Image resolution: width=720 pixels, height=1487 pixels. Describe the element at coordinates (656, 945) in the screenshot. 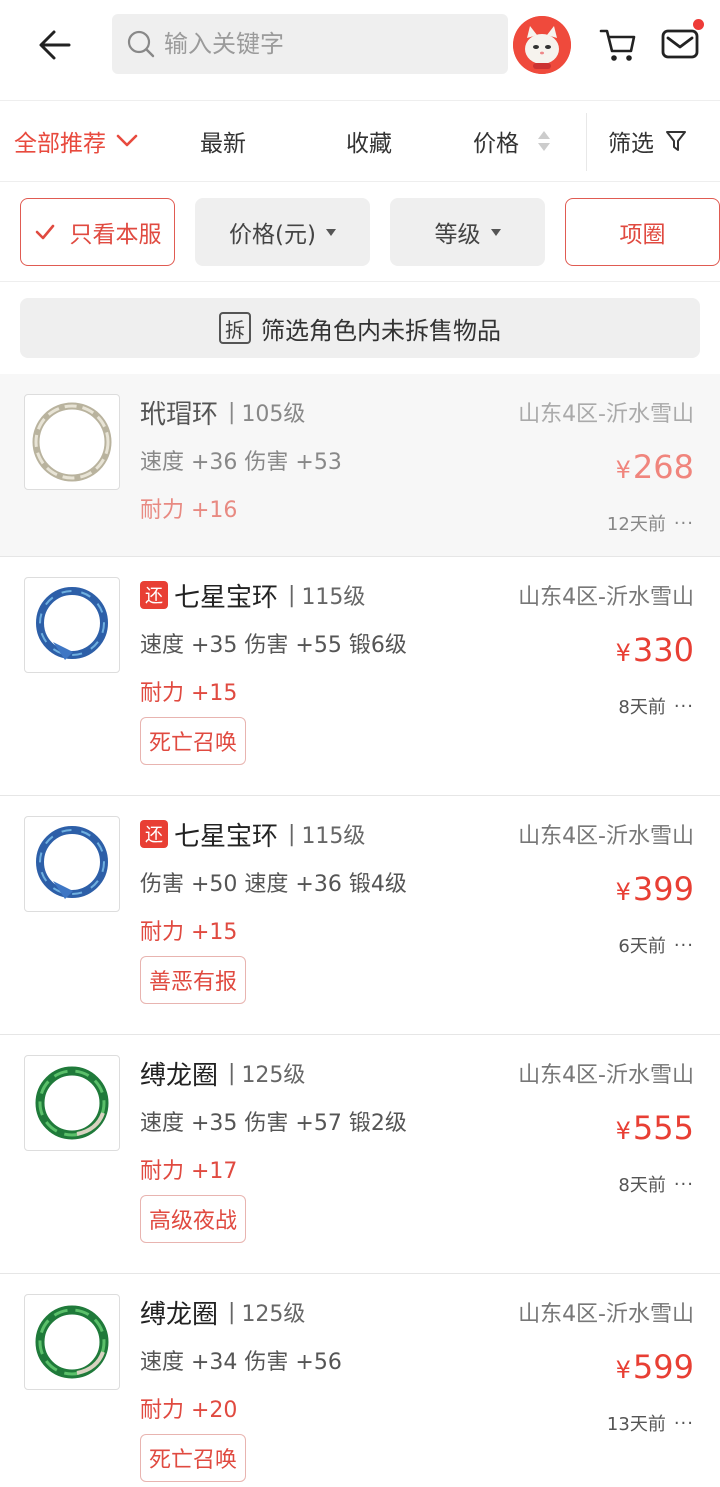

I see `item-time-row: 6天前 ···` at that location.